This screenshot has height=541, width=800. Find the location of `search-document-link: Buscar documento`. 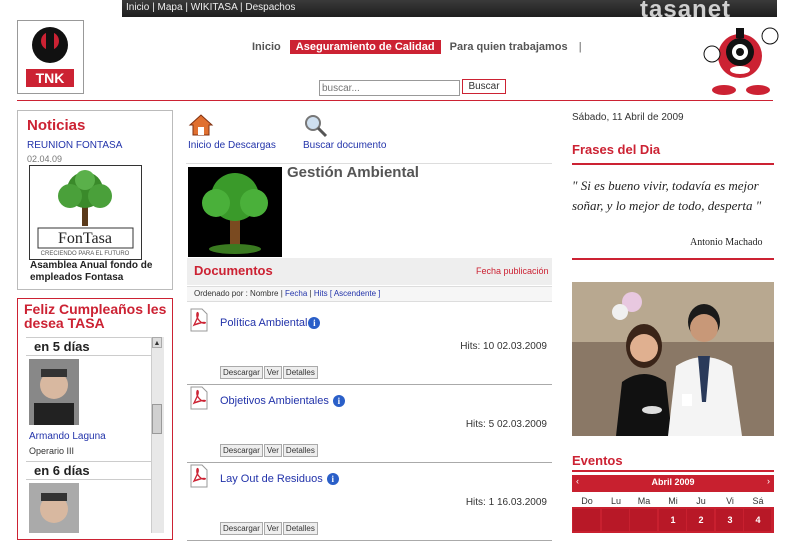

search-document-link: Buscar documento is located at coordinates (344, 145).